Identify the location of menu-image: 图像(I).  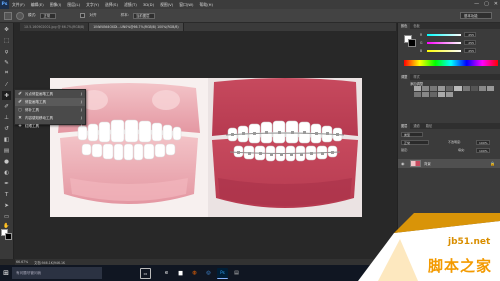
(56, 5).